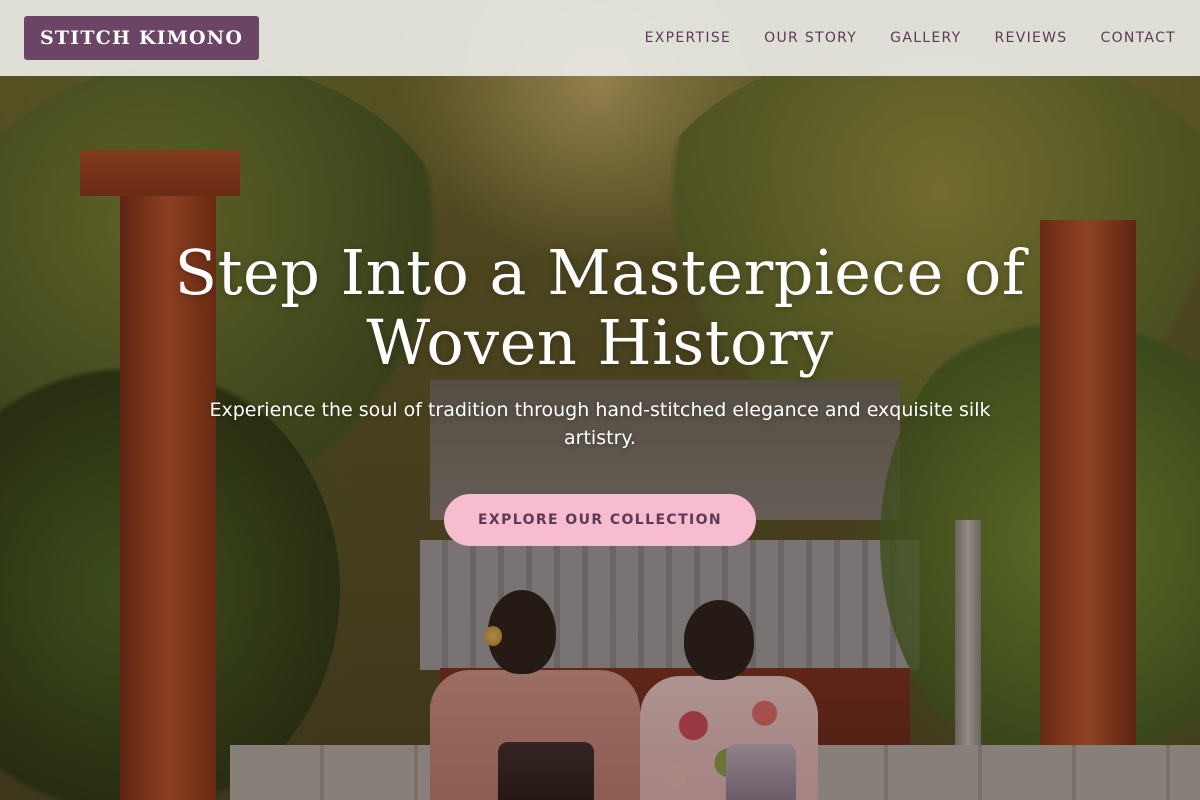 The height and width of the screenshot is (800, 1200). I want to click on explore-collection-button: EXPLORE OUR COLLECTION, so click(600, 520).